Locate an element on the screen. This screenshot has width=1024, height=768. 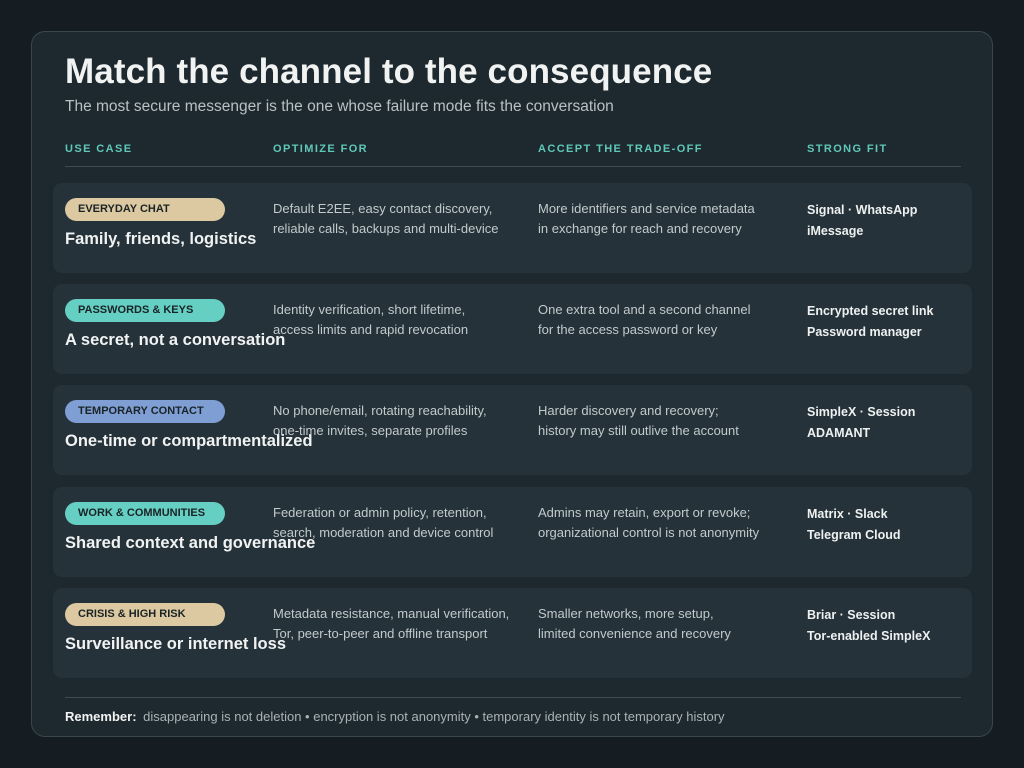
strong-fit-cell: Matrix · Slack Telegram Cloud is located at coordinates (854, 524).